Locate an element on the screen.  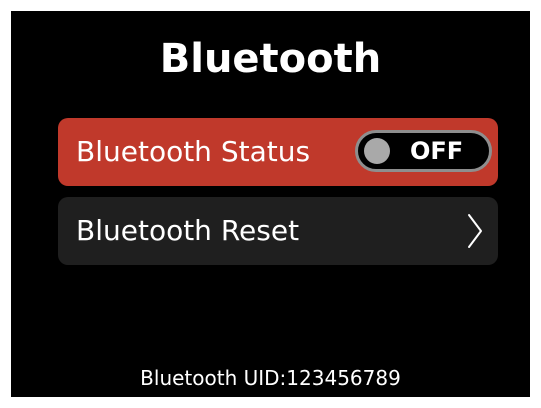
bluetooth-status-label: Bluetooth Status is located at coordinates (193, 151).